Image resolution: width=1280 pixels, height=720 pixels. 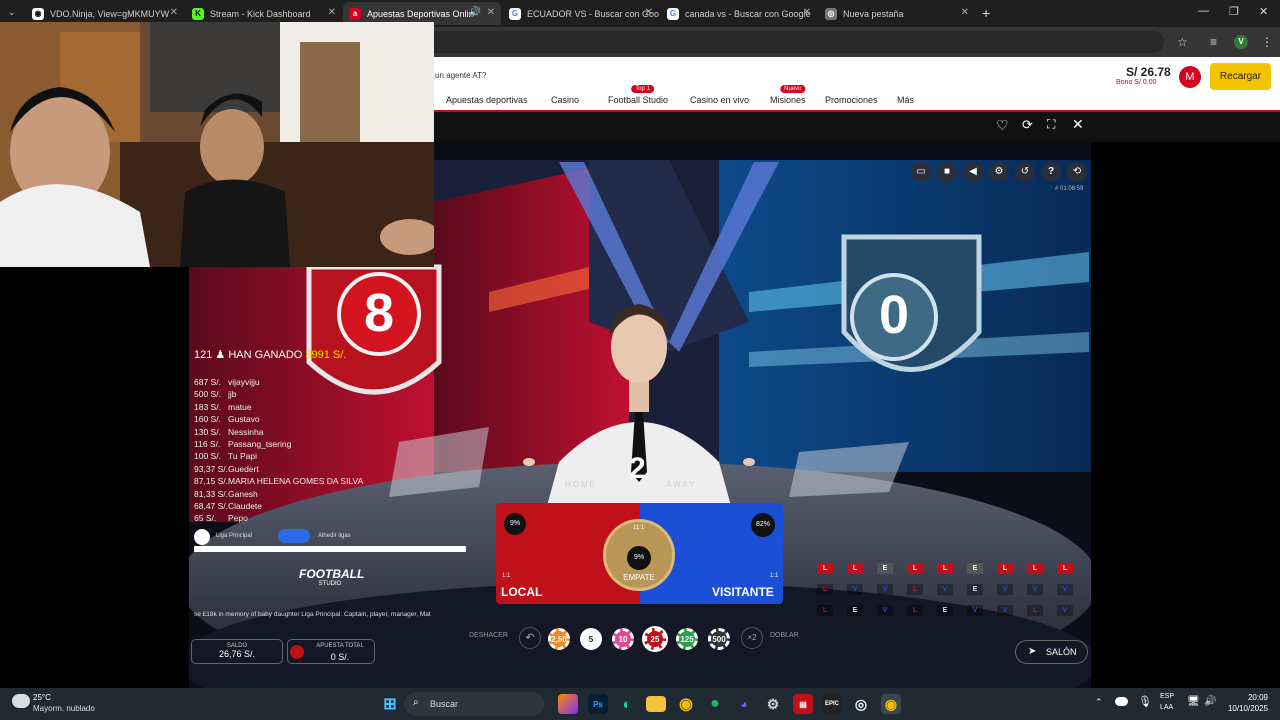 I want to click on lobby-button: ➤ SALÓN, so click(x=1051, y=652).